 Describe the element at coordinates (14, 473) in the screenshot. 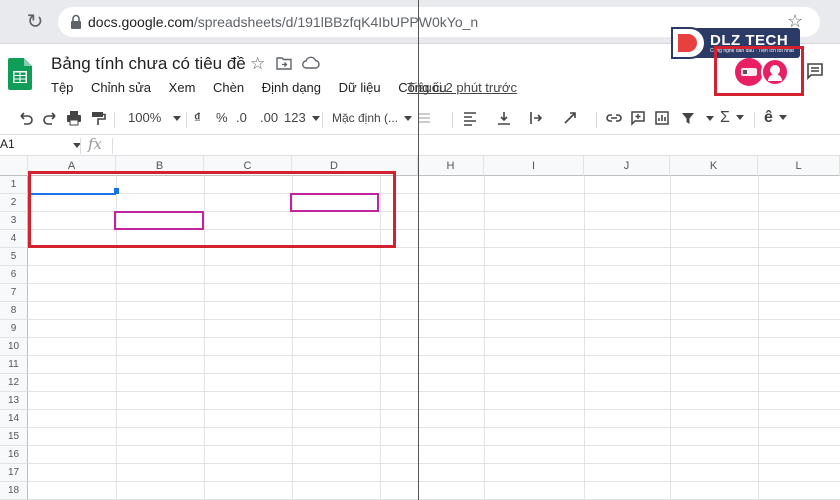

I see `row-header: 17` at that location.